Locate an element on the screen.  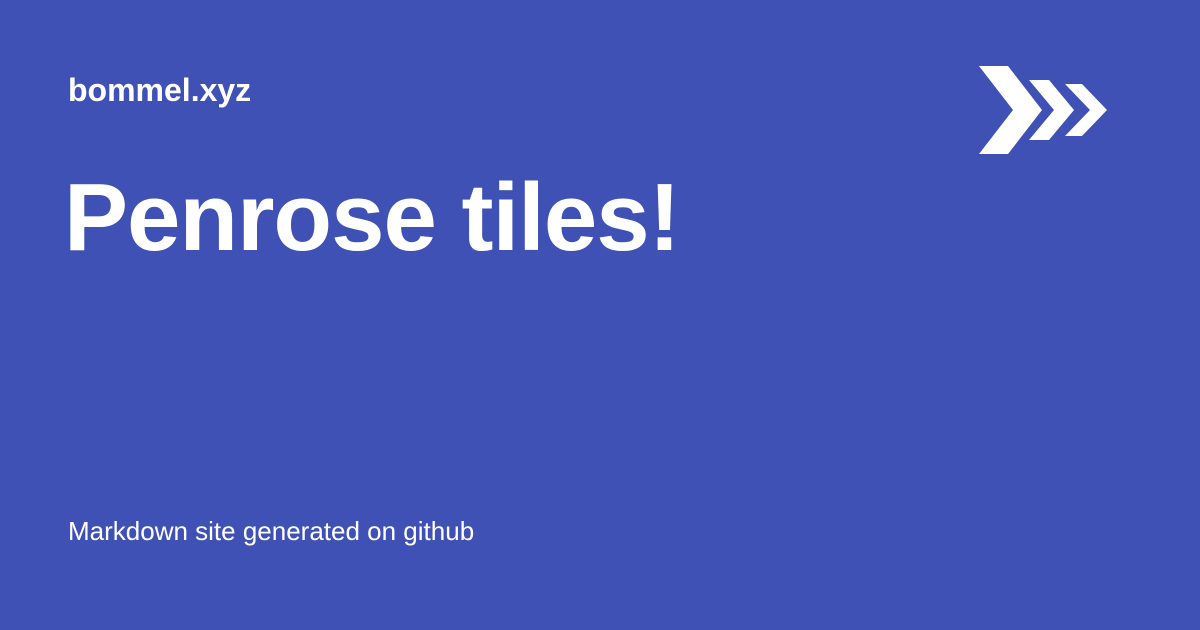
footer-text: Markdown site generated on github is located at coordinates (271, 531).